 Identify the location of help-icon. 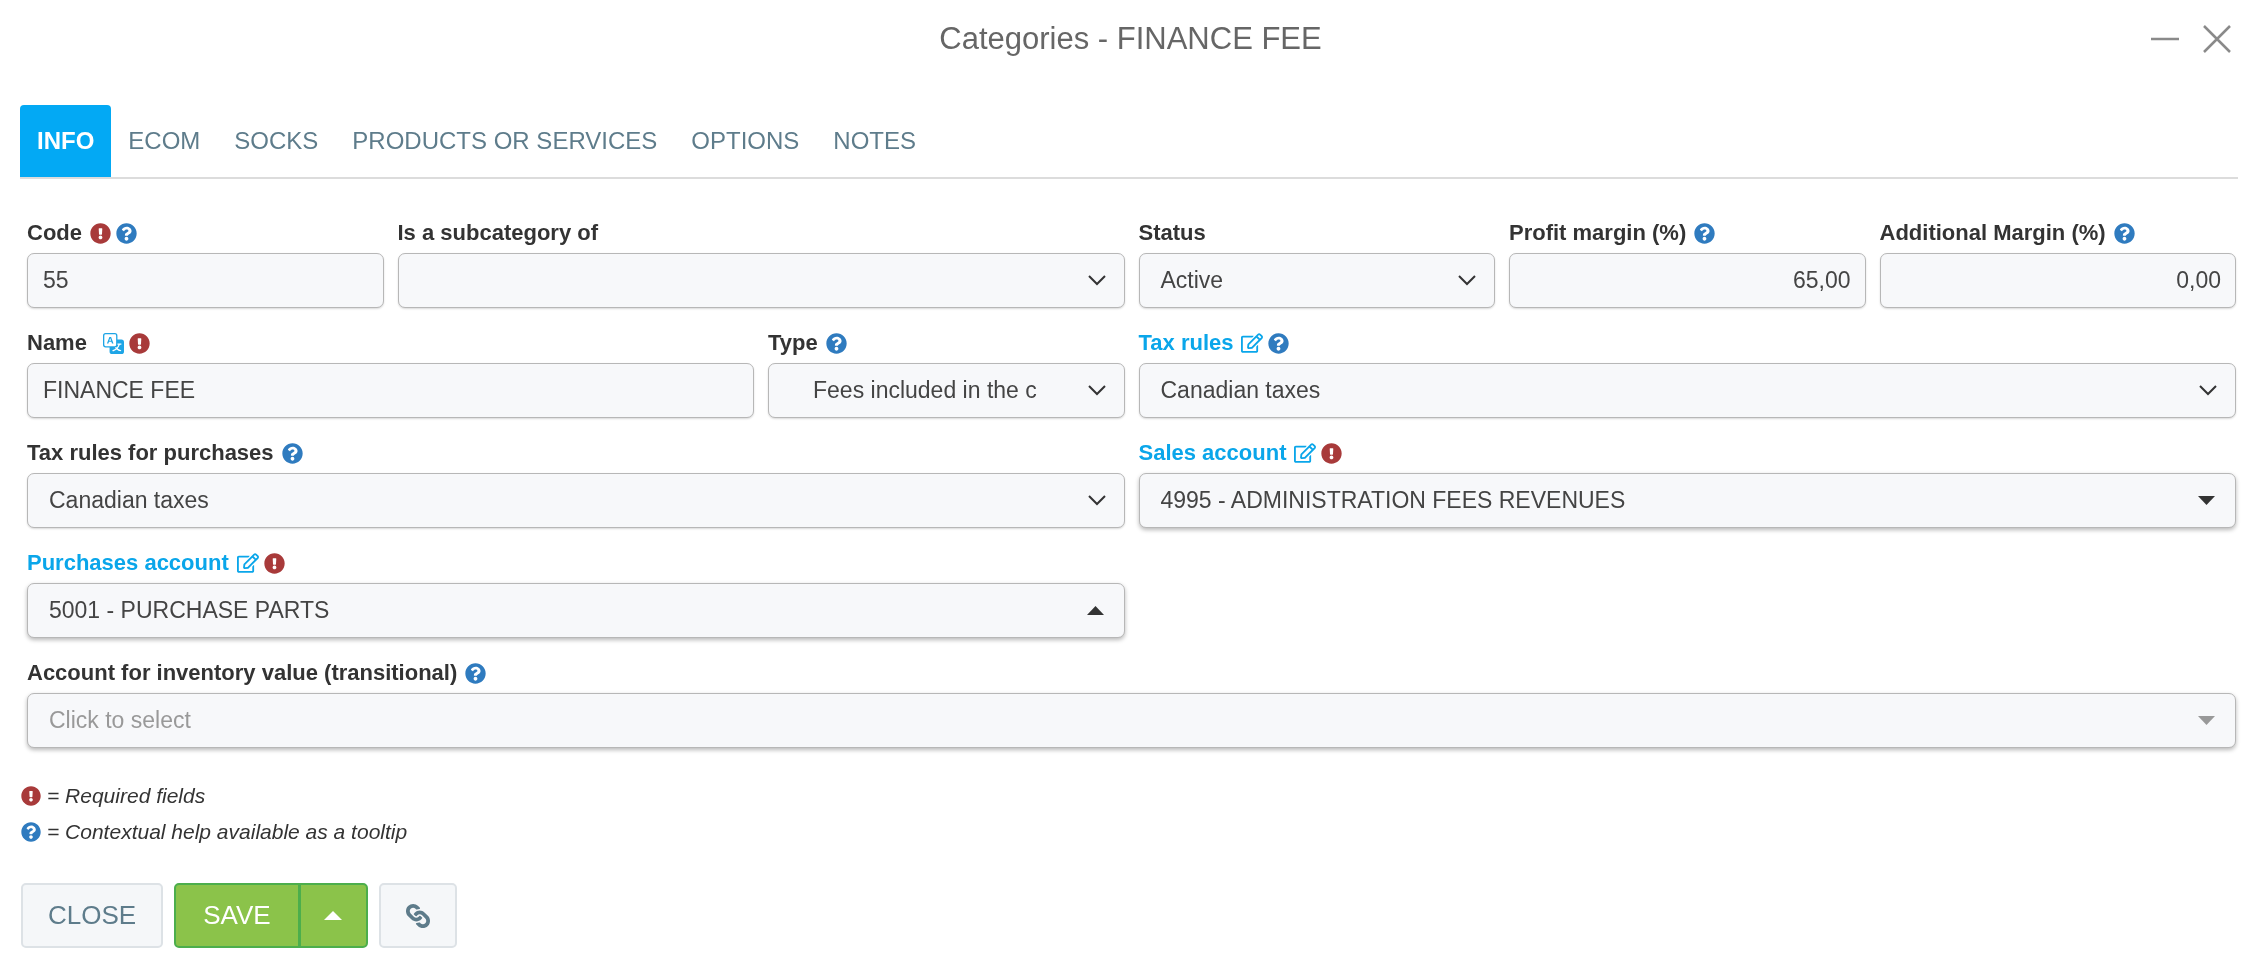
(31, 832).